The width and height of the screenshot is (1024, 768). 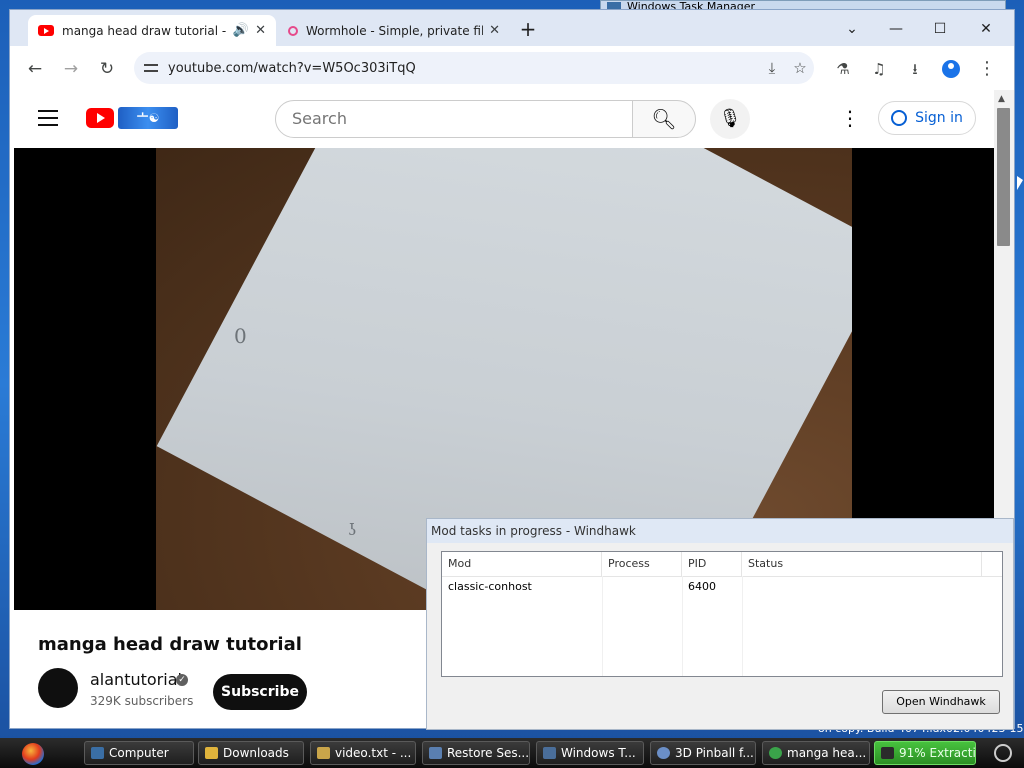 I want to click on notepad-icon, so click(x=323, y=753).